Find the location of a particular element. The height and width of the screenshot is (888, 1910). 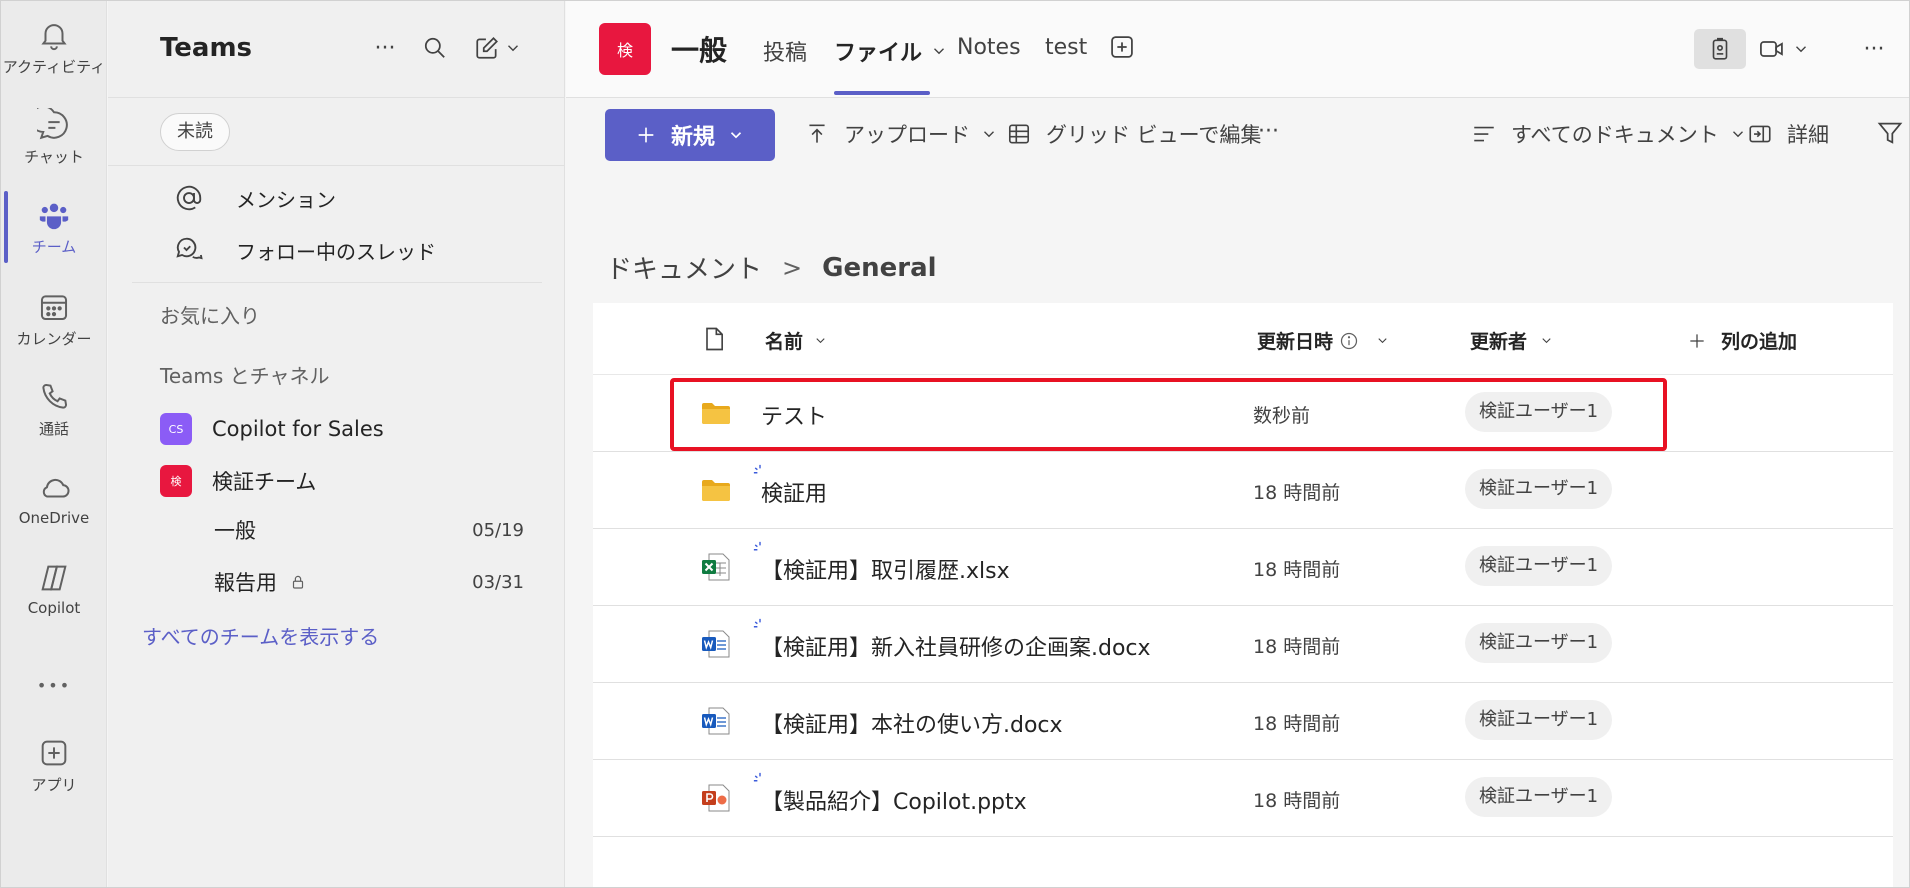

channel-item-general: 一般 05/19 is located at coordinates (369, 530).